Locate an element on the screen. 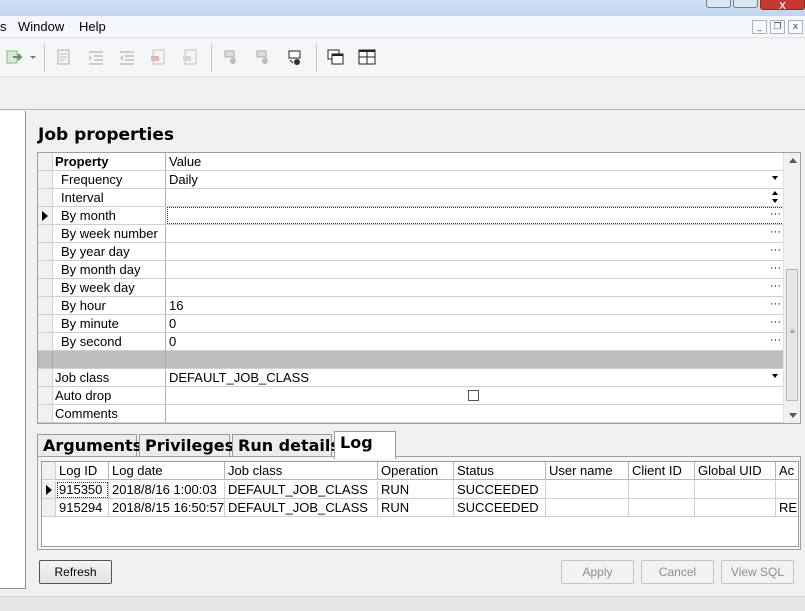 The height and width of the screenshot is (611, 805). window-close-button: x is located at coordinates (782, 5).